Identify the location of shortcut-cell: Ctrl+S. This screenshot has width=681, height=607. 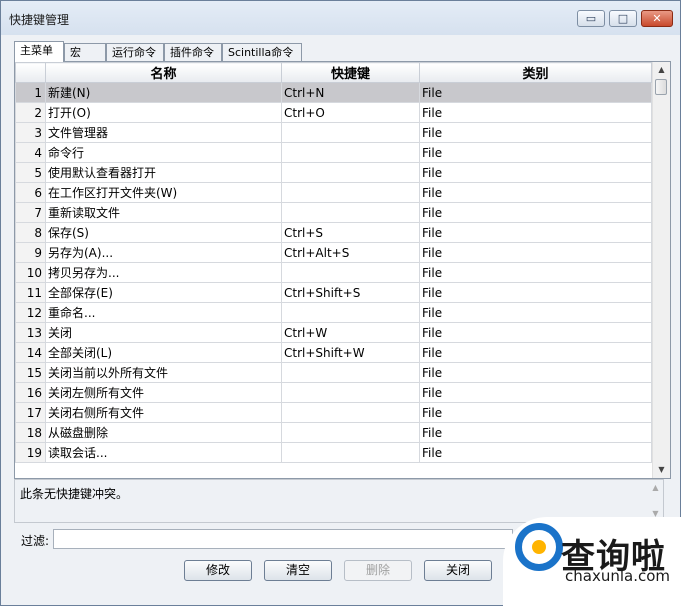
(350, 232).